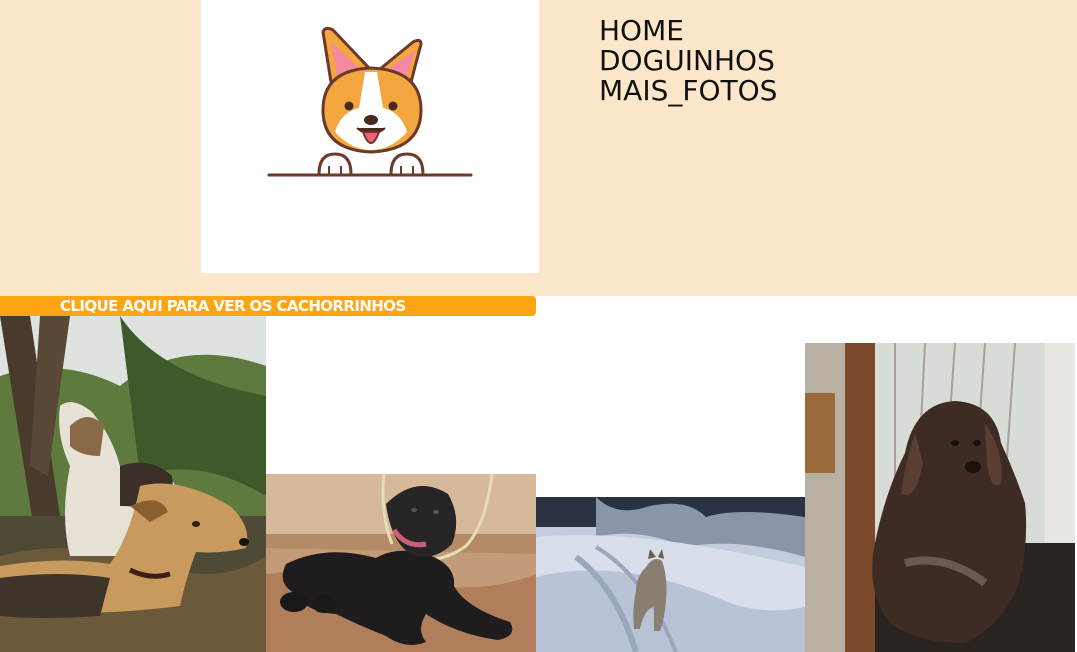 The height and width of the screenshot is (652, 1077). Describe the element at coordinates (370, 101) in the screenshot. I see `corgi-logo-icon` at that location.